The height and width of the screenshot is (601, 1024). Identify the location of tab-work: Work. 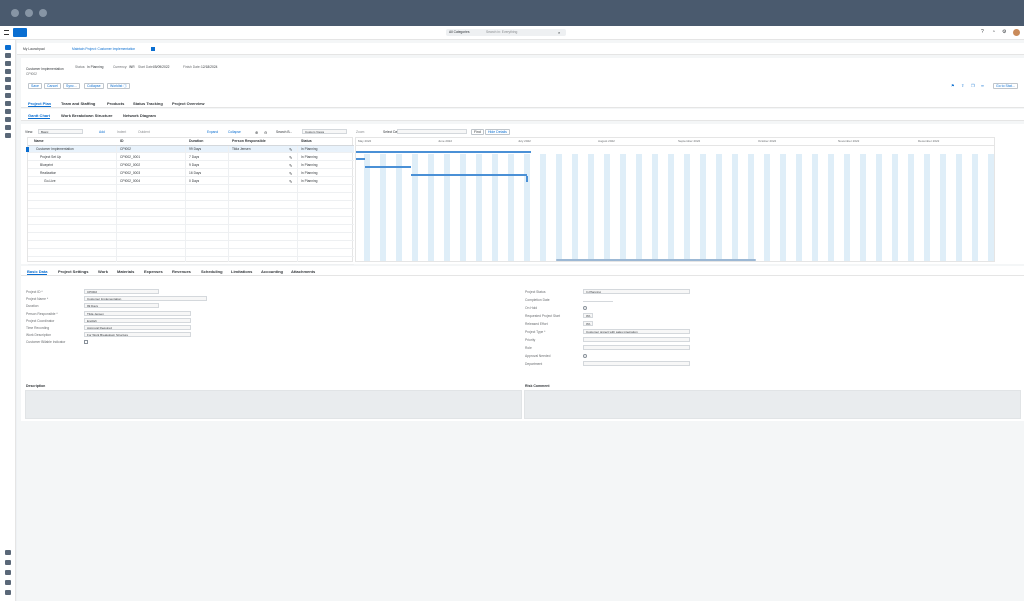
(103, 271).